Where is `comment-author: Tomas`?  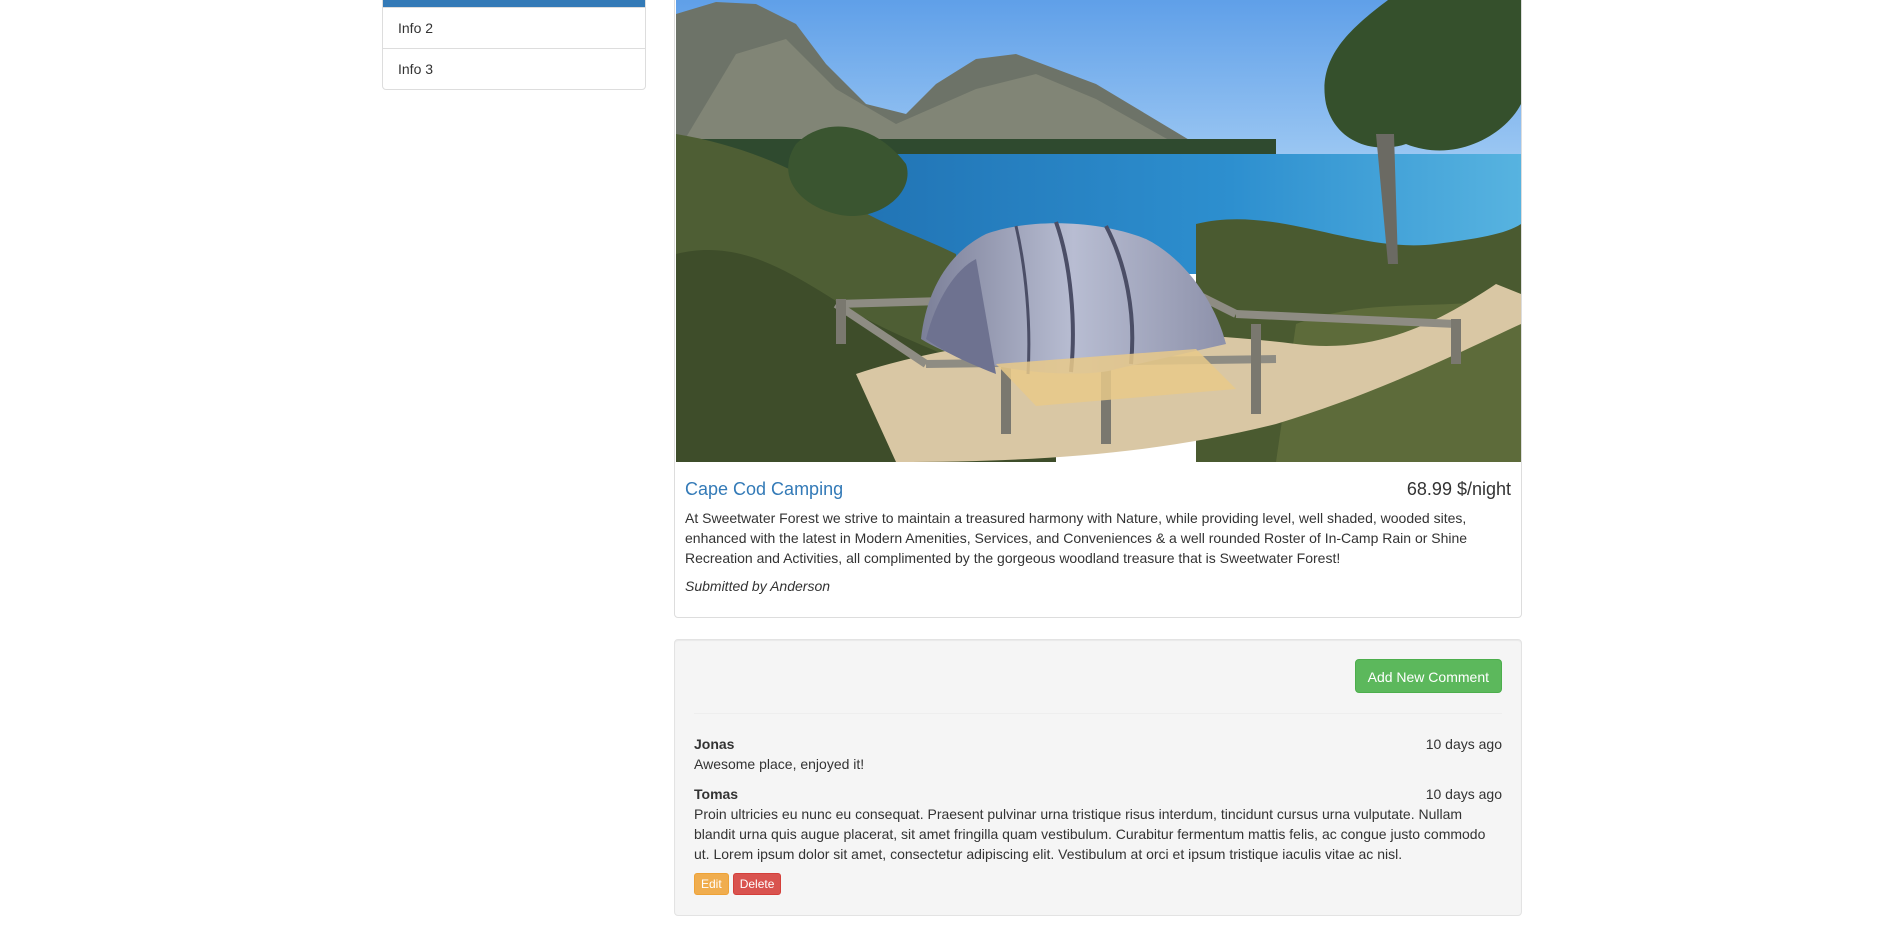 comment-author: Tomas is located at coordinates (716, 794).